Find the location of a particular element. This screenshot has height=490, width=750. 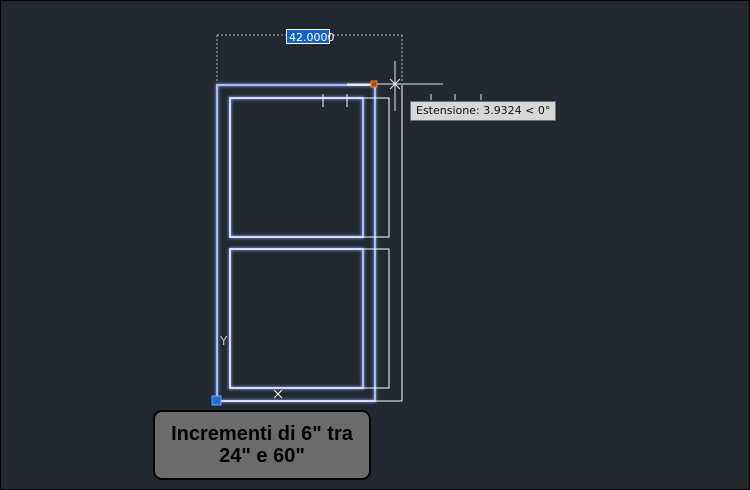

lower-panel is located at coordinates (296, 318).